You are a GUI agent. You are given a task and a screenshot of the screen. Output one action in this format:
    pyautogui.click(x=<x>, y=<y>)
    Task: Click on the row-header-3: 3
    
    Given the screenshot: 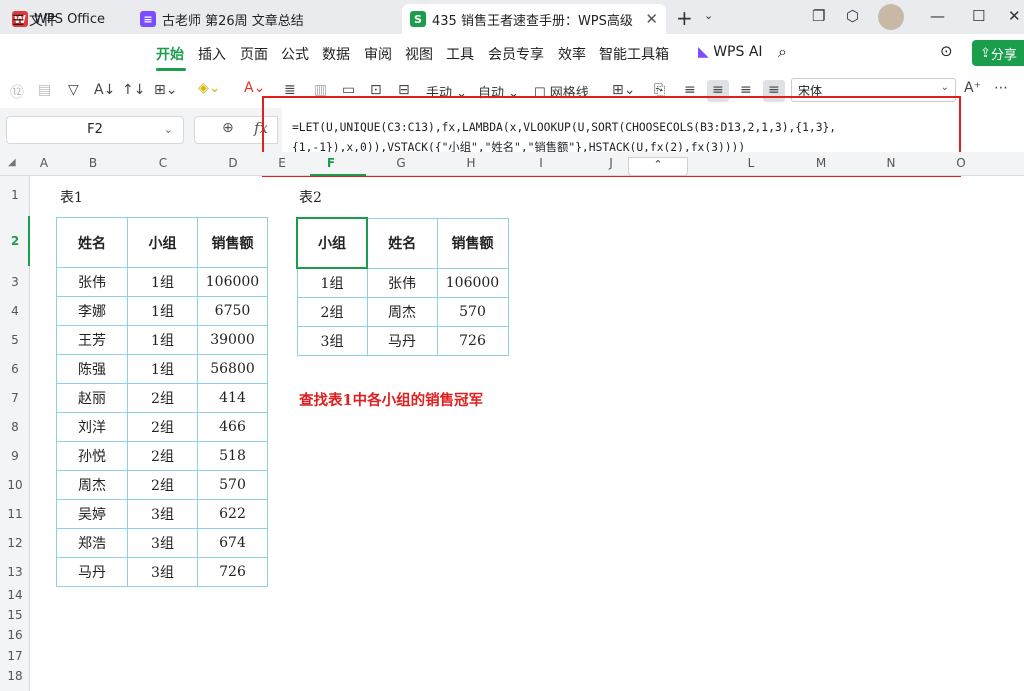 What is the action you would take?
    pyautogui.click(x=15, y=282)
    